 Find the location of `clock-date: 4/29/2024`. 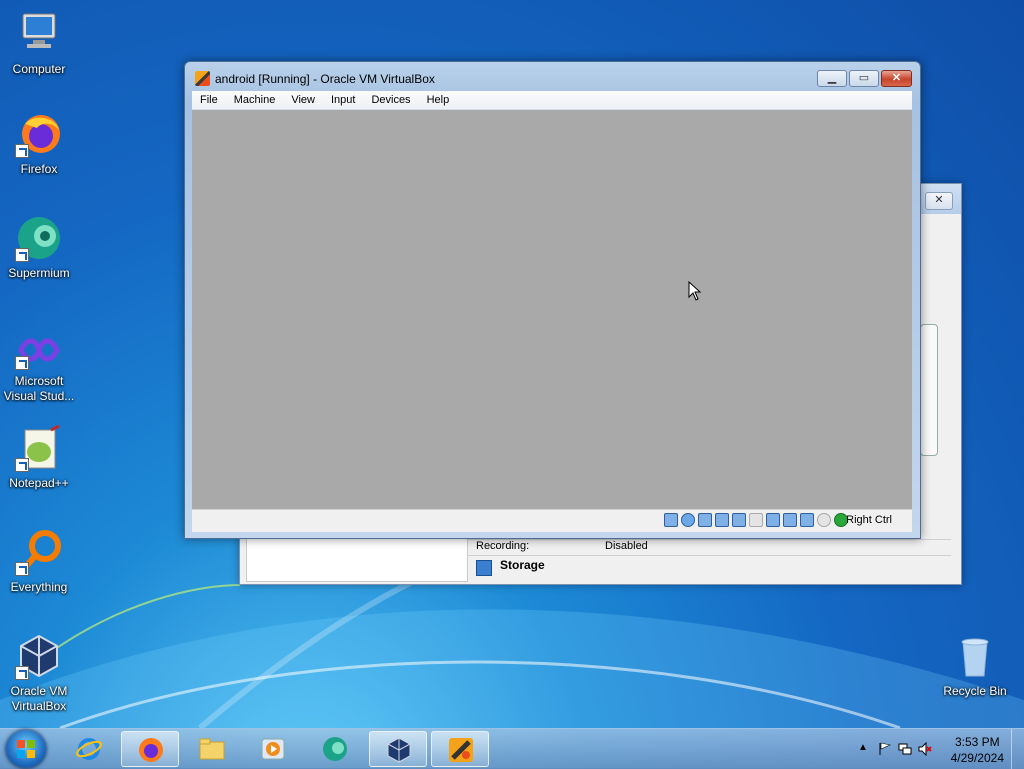

clock-date: 4/29/2024 is located at coordinates (977, 758).